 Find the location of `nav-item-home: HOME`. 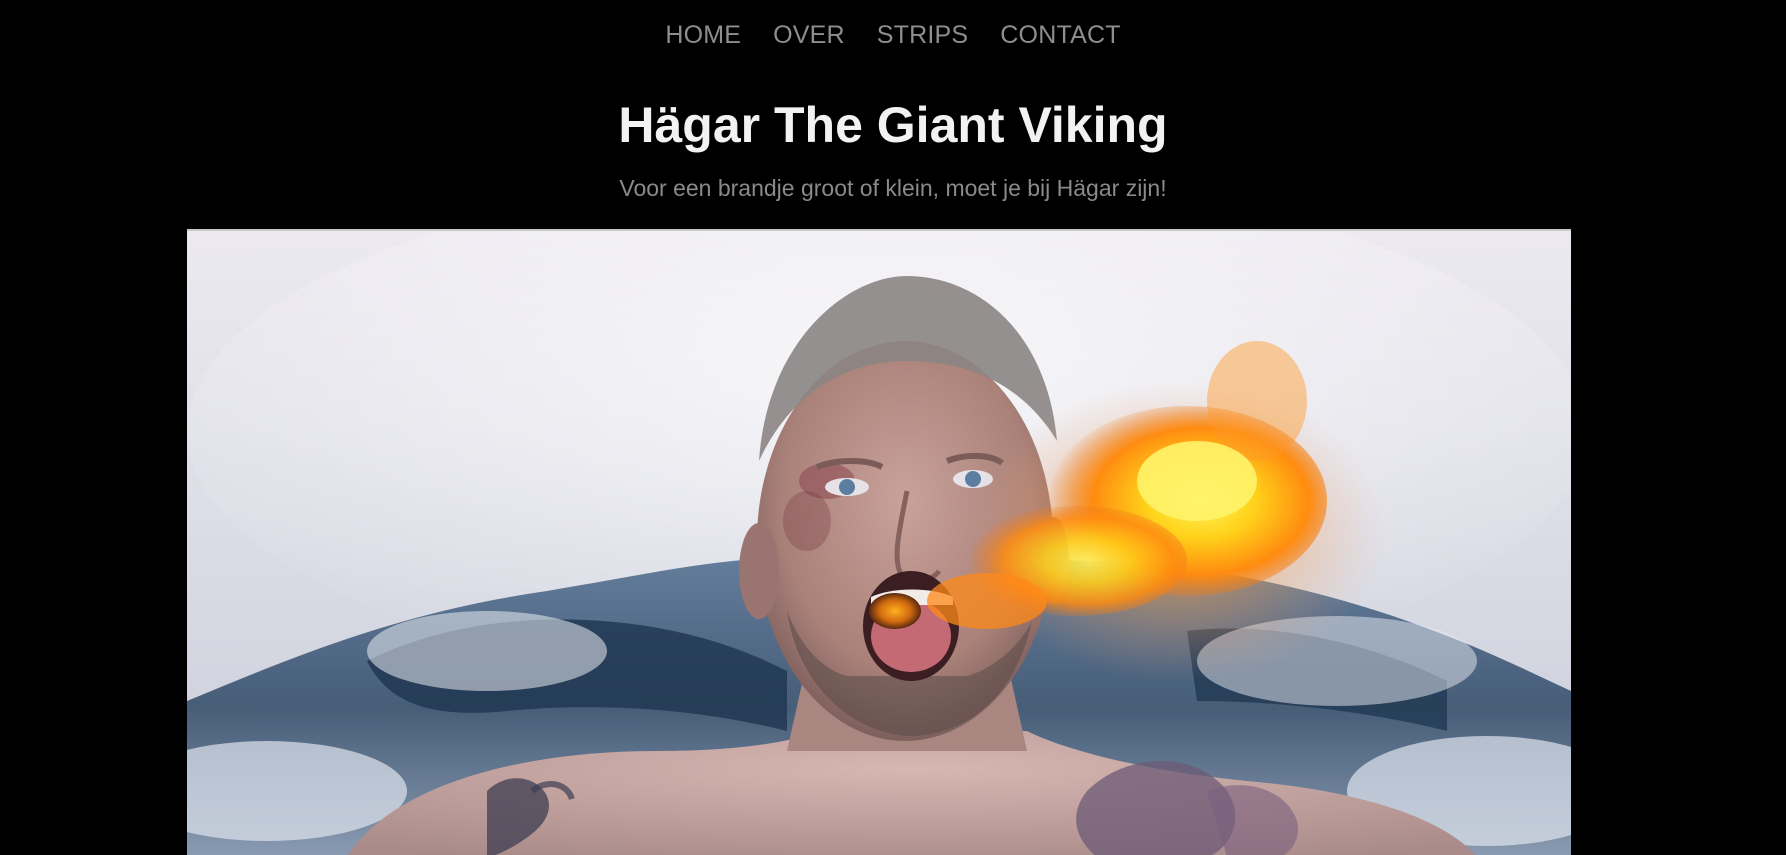

nav-item-home: HOME is located at coordinates (703, 35).